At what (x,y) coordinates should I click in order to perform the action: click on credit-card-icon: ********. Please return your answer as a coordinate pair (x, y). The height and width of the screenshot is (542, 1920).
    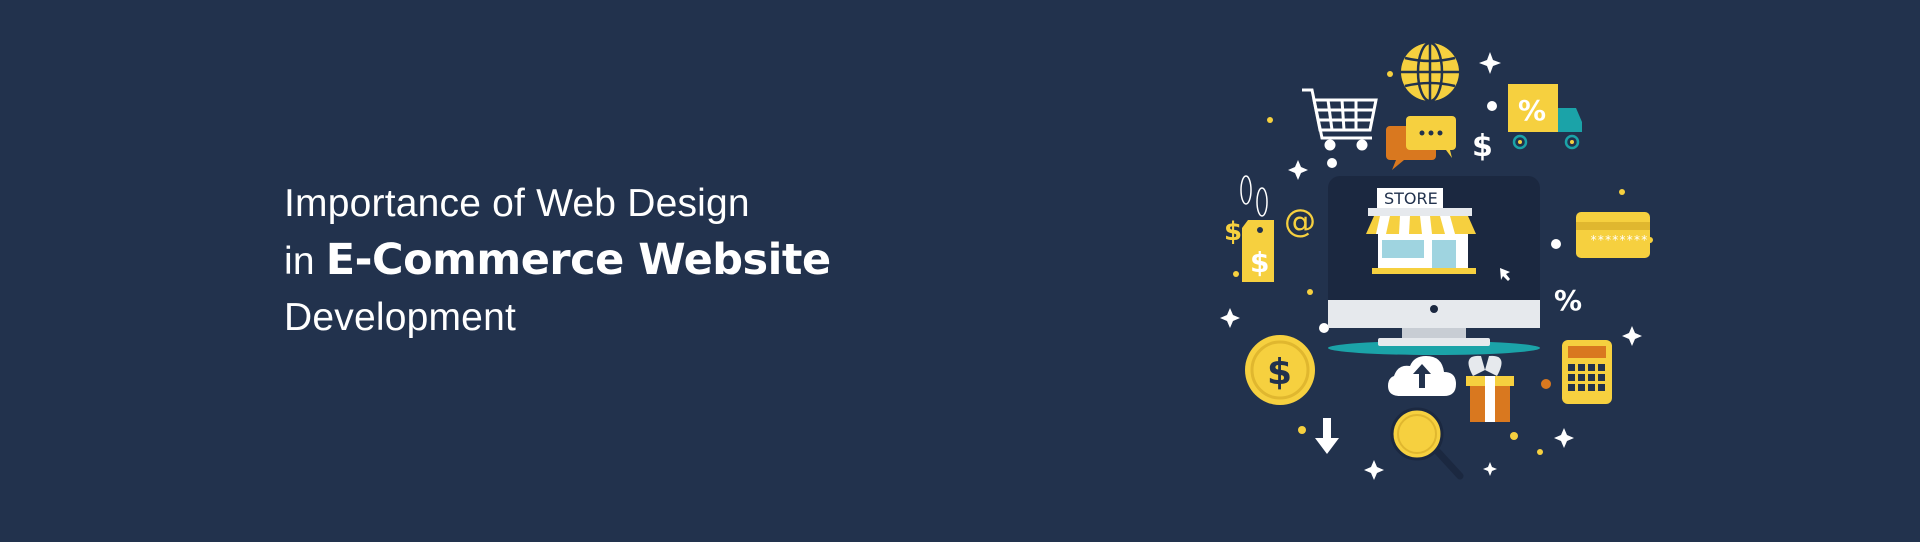
    Looking at the image, I should click on (1613, 235).